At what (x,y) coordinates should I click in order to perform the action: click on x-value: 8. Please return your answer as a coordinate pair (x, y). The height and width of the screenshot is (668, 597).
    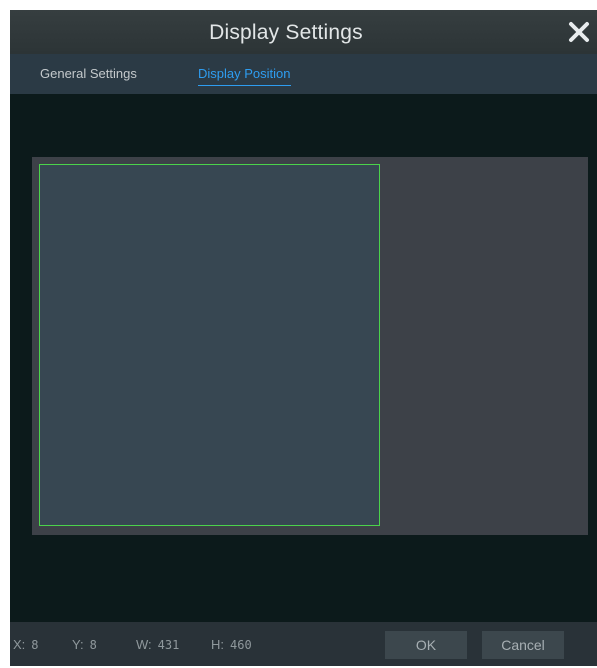
    Looking at the image, I should click on (35, 645).